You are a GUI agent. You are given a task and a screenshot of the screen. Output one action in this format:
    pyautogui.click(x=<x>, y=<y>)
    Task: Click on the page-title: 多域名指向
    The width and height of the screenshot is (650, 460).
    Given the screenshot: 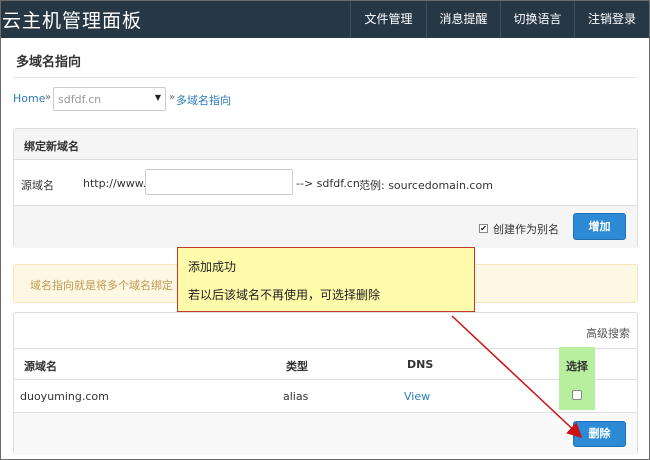 What is the action you would take?
    pyautogui.click(x=49, y=62)
    